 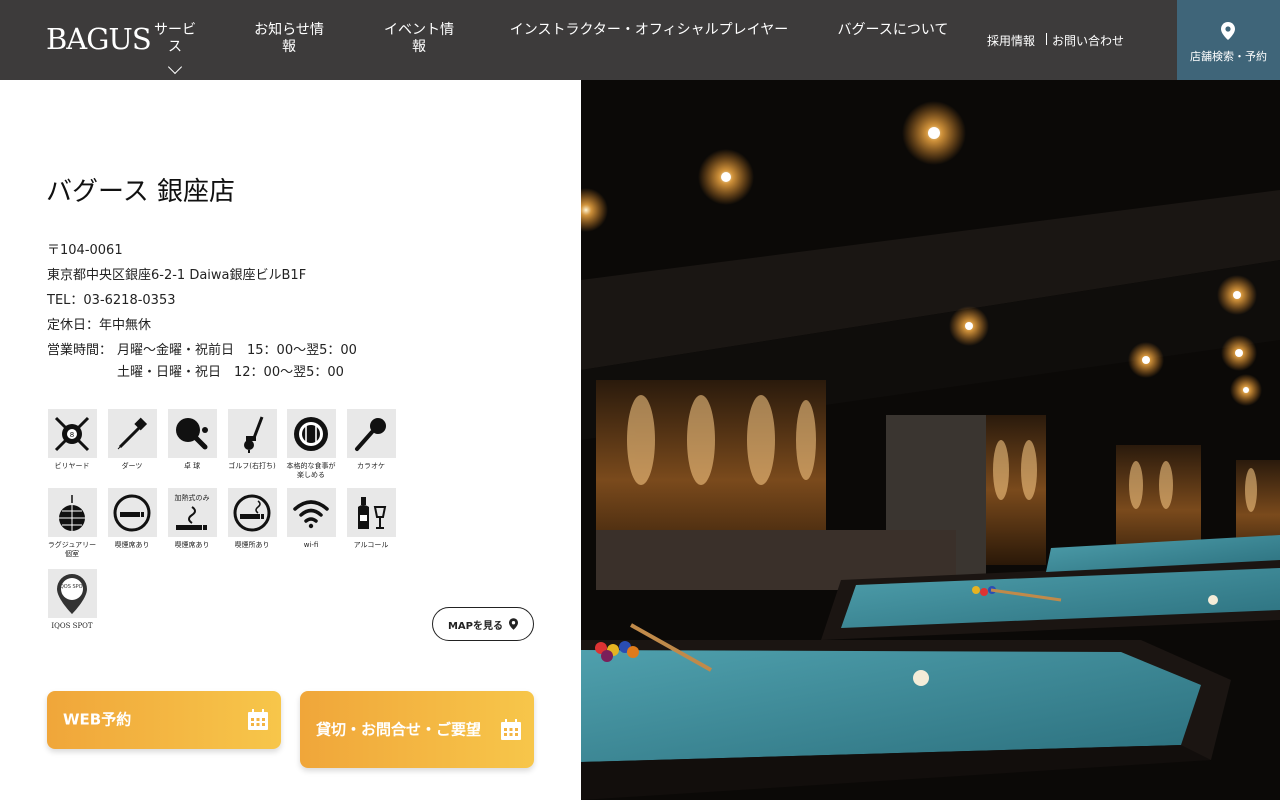 I want to click on store-search-button: 店舗検索・予約, so click(x=1228, y=40).